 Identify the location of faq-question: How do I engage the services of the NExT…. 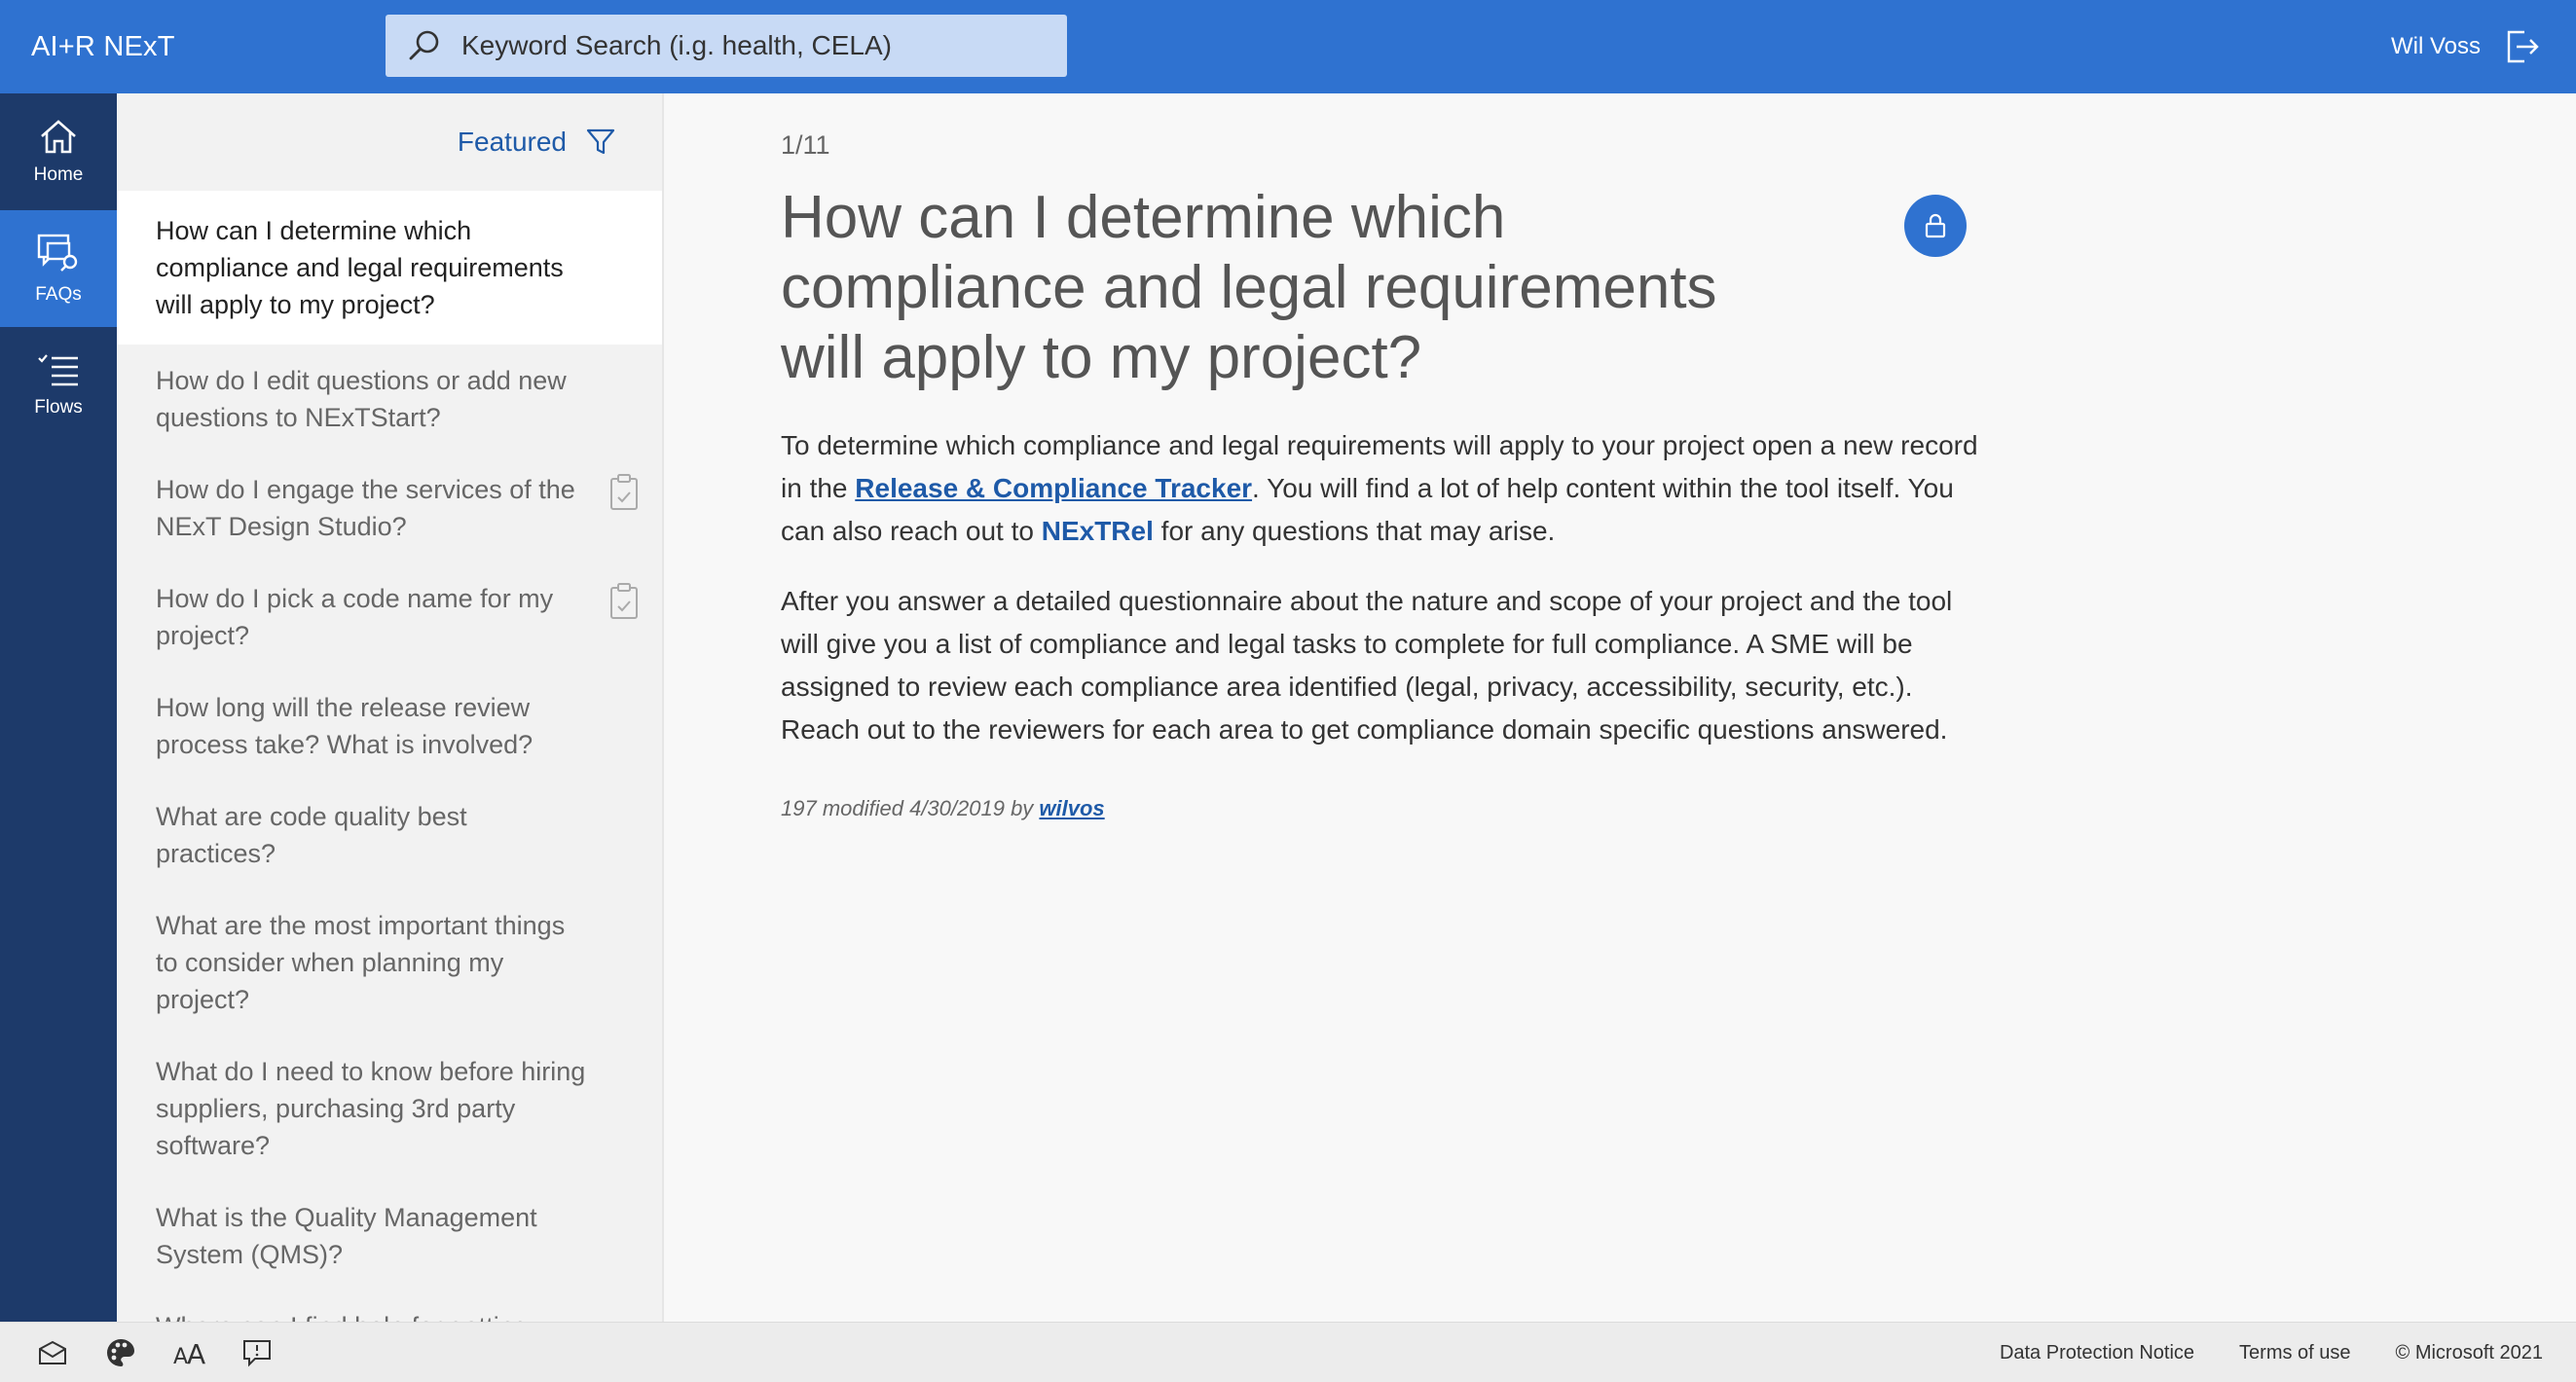
(365, 508).